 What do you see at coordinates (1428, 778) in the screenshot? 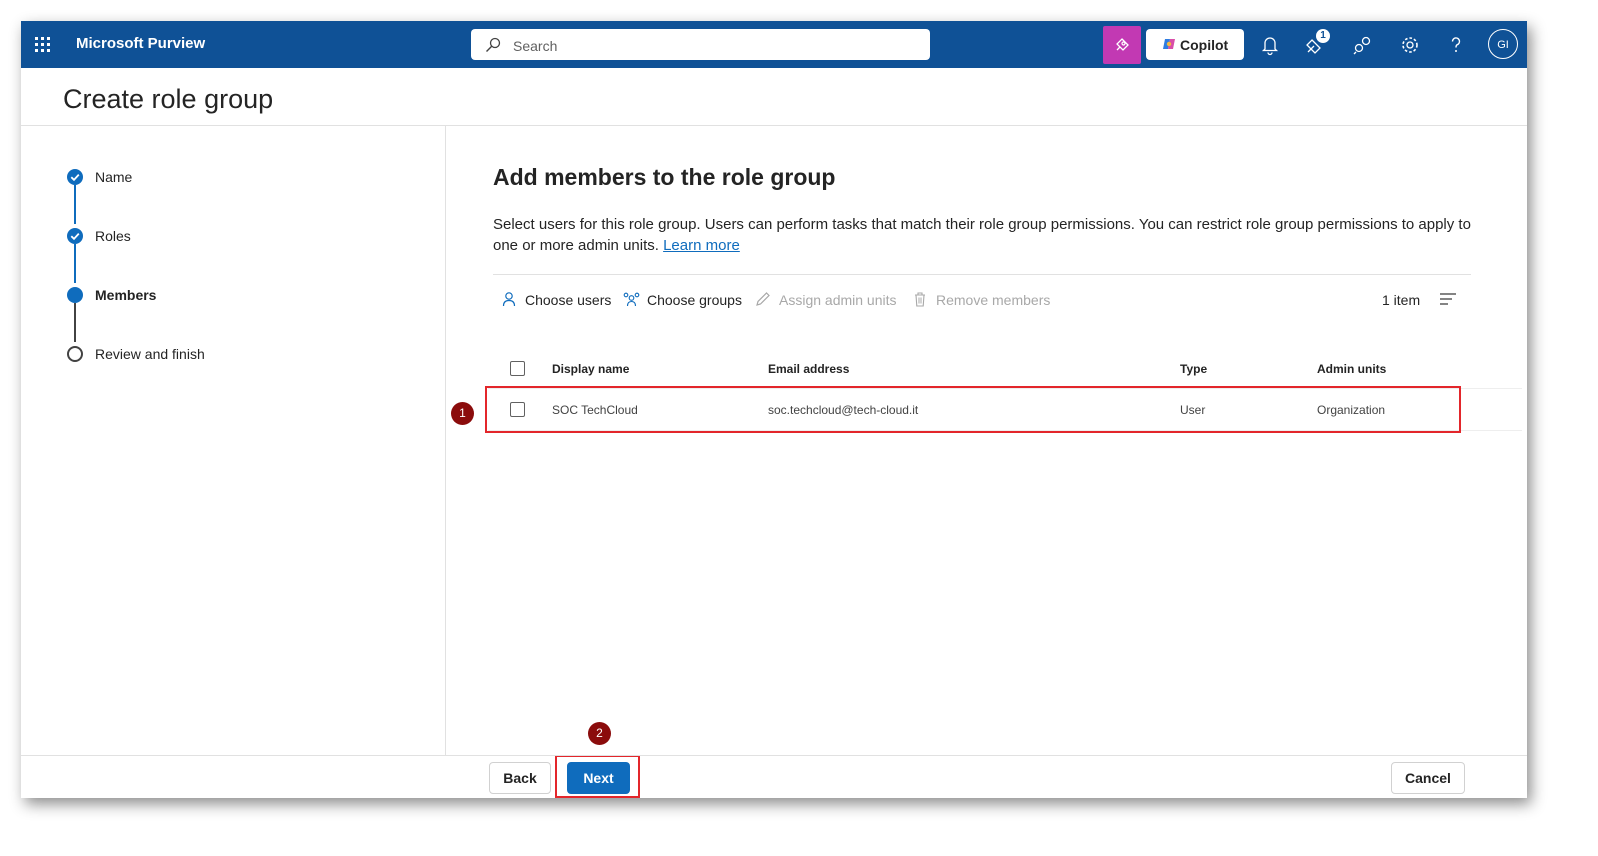
I see `cancel-button: Cancel` at bounding box center [1428, 778].